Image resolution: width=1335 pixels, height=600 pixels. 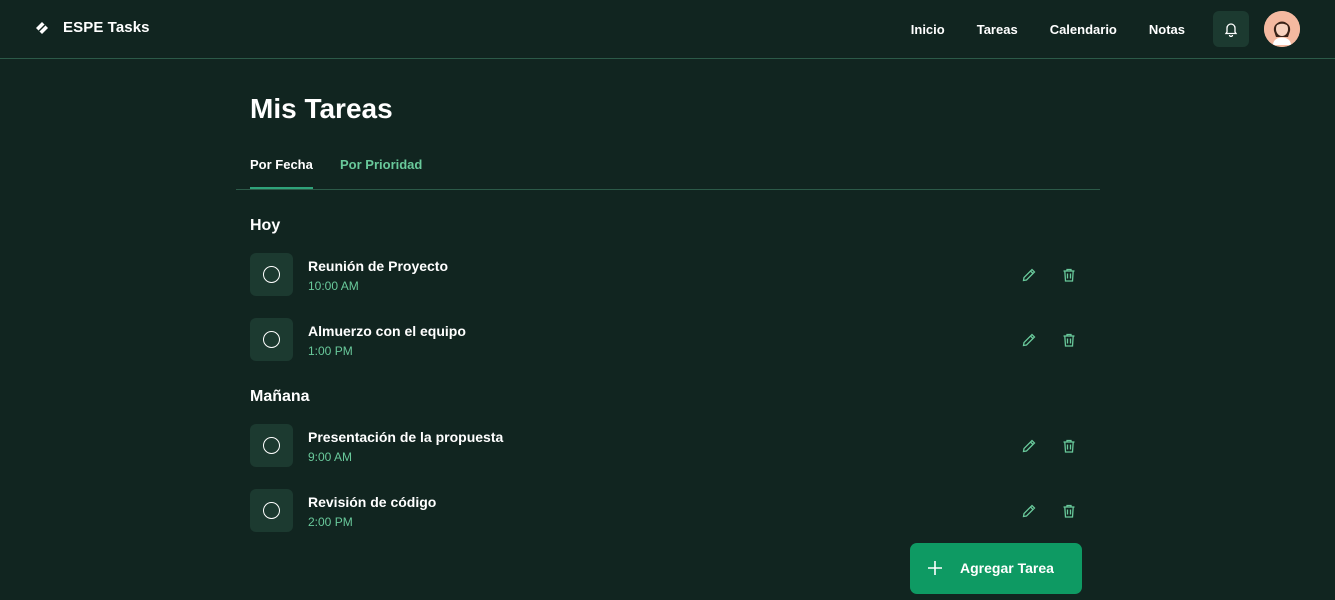 What do you see at coordinates (928, 29) in the screenshot?
I see `nav-inicio: Inicio` at bounding box center [928, 29].